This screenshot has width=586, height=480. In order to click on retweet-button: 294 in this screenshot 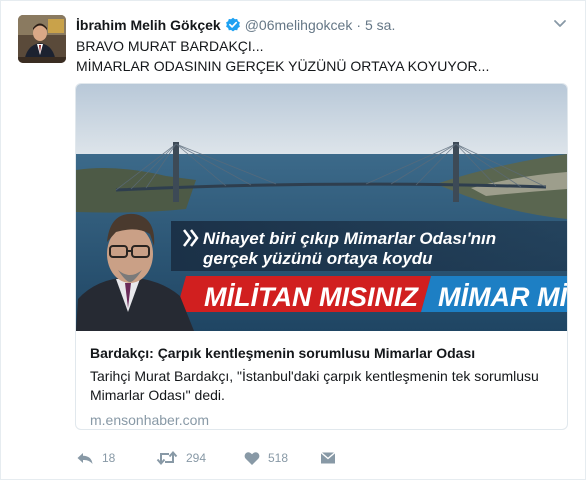, I will do `click(200, 458)`.